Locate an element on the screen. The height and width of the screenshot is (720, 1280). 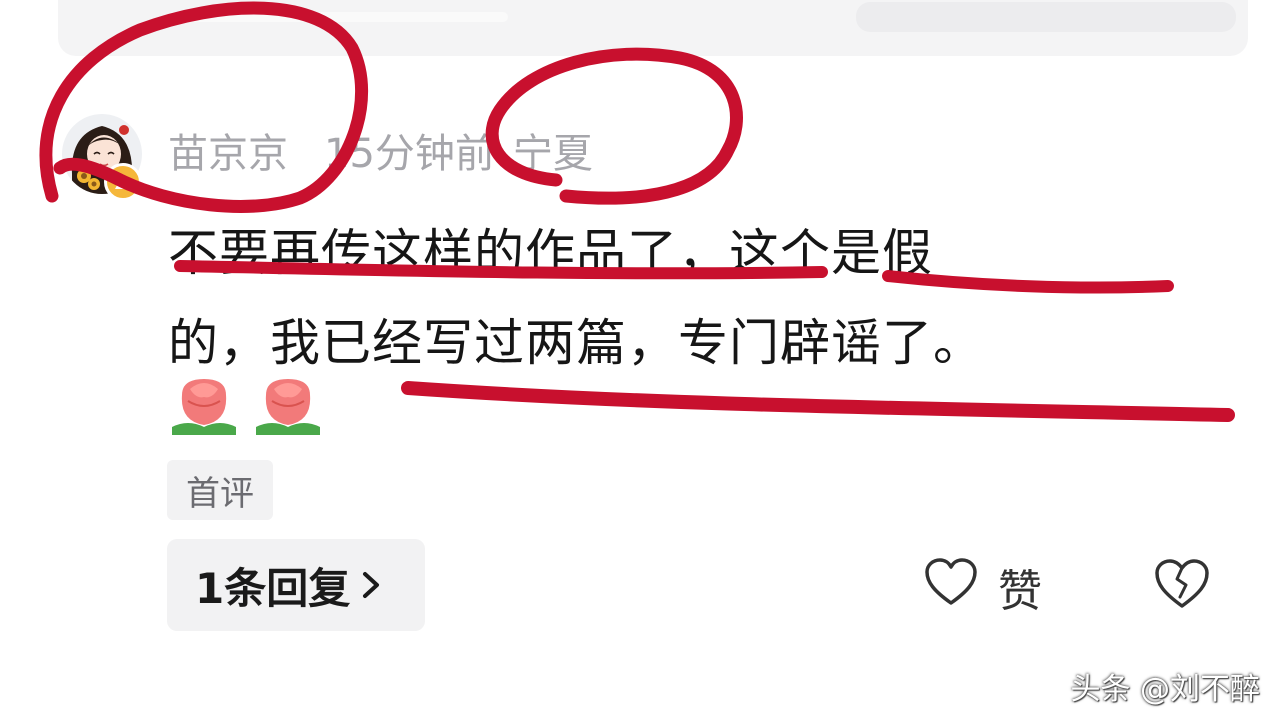
comment-meta: 苗京京 15分钟前 宁夏 is located at coordinates (380, 150).